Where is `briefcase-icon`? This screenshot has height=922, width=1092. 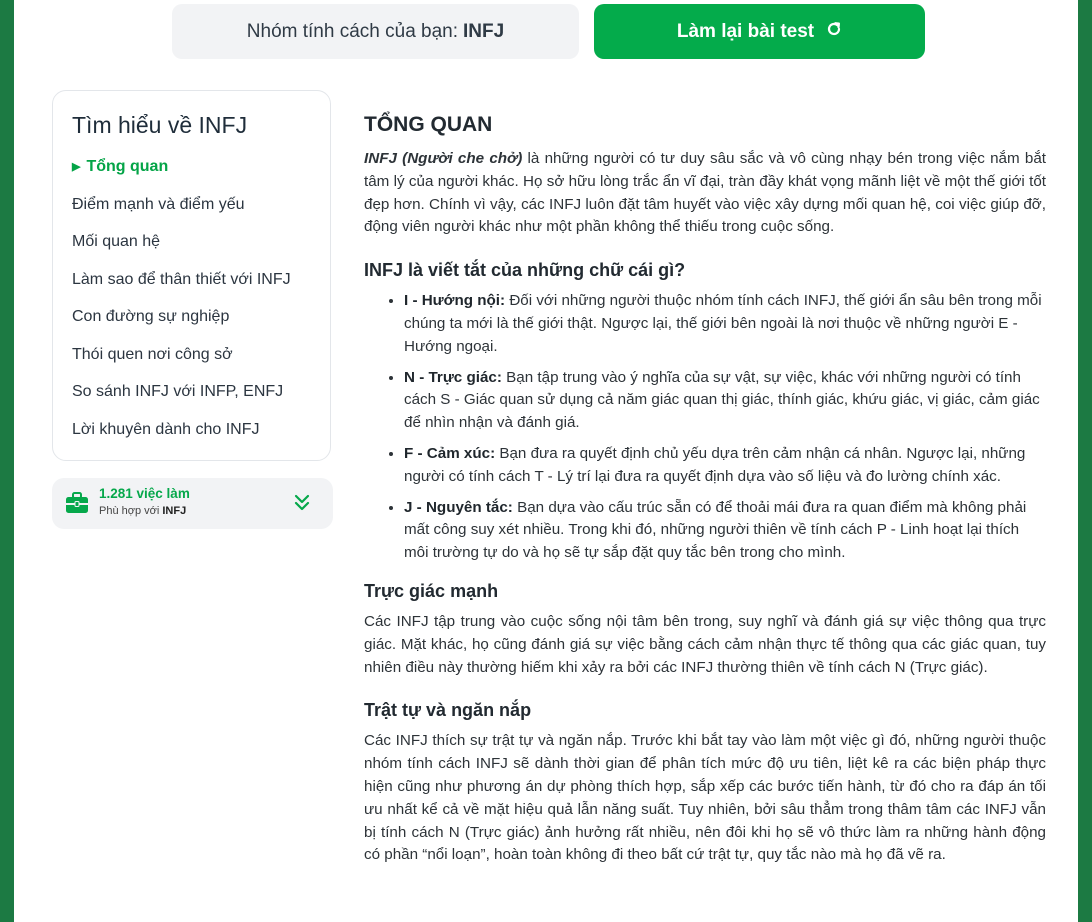
briefcase-icon is located at coordinates (77, 503).